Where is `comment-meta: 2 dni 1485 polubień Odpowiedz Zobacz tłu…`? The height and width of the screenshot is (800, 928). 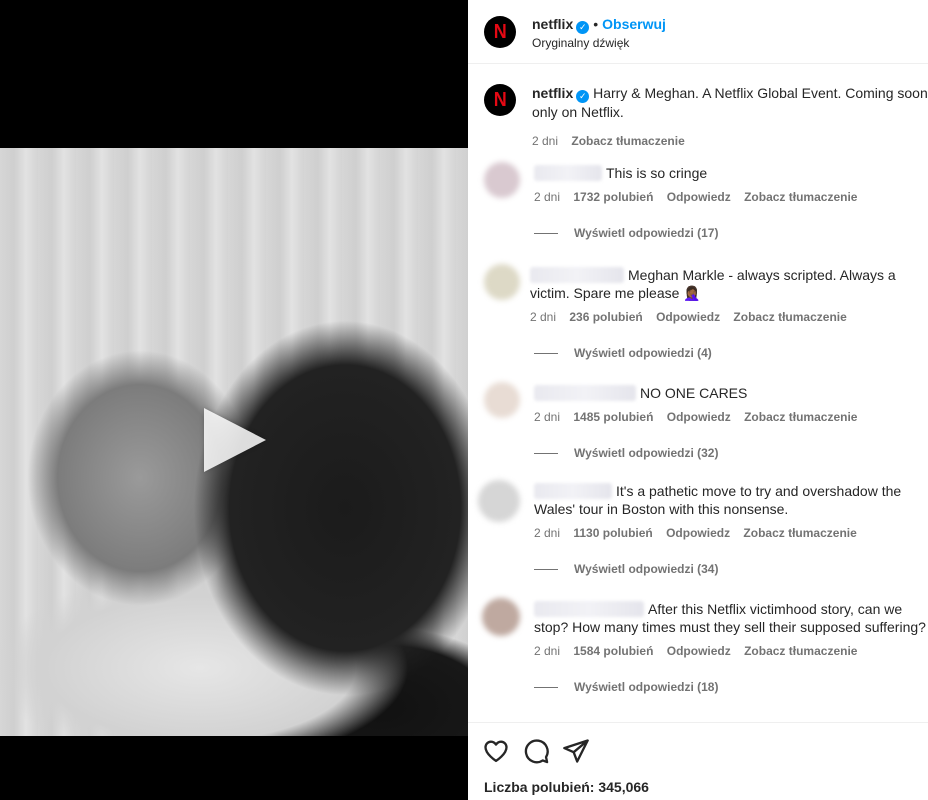
comment-meta: 2 dni 1485 polubień Odpowiedz Zobacz tłu… is located at coordinates (731, 417).